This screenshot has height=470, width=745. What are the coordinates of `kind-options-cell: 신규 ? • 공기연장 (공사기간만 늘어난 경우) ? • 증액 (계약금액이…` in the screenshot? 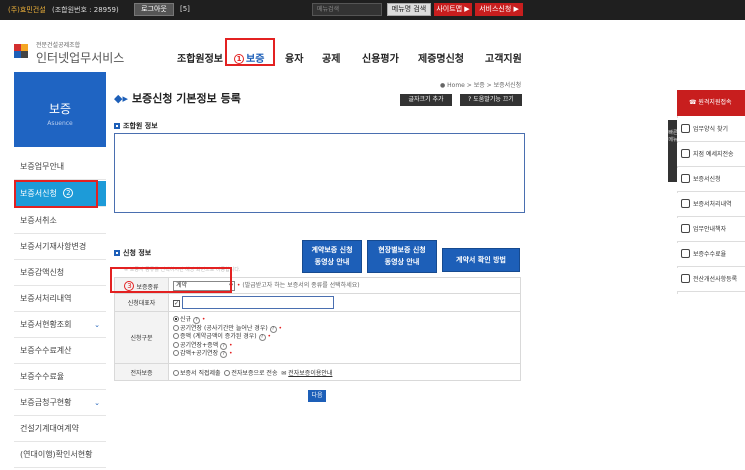 It's located at (344, 337).